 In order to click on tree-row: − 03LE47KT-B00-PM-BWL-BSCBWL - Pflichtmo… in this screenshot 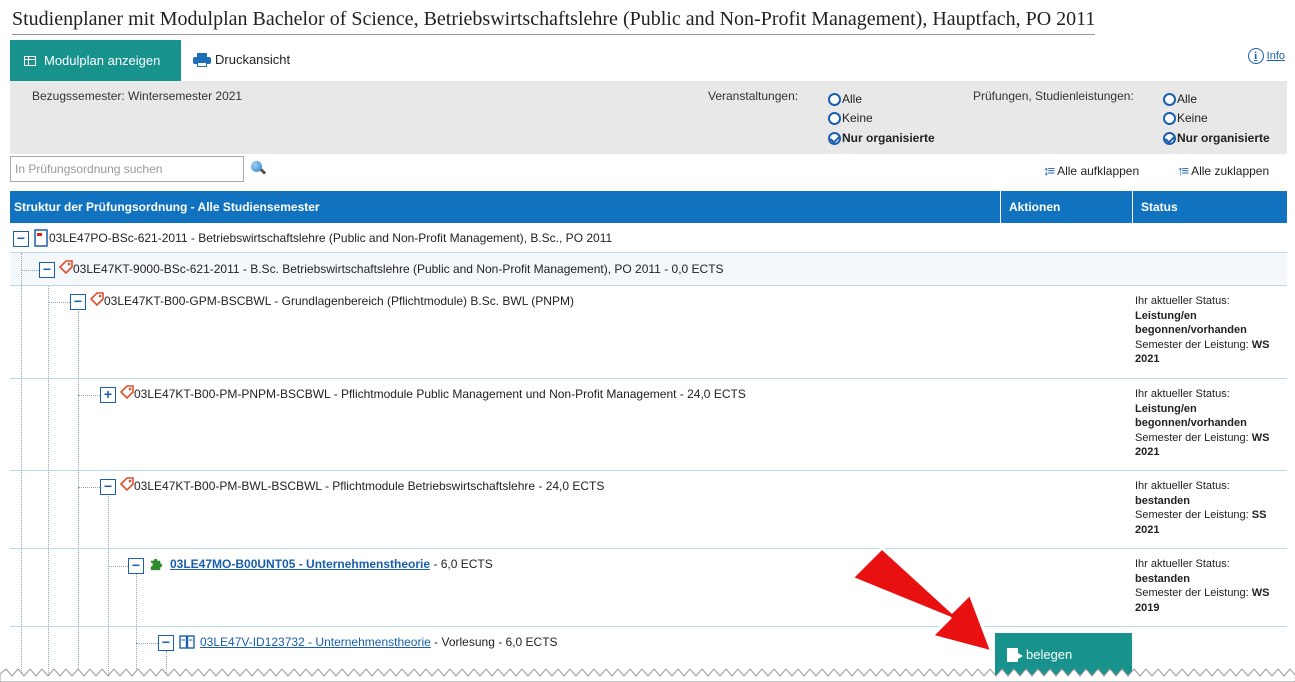, I will do `click(648, 510)`.